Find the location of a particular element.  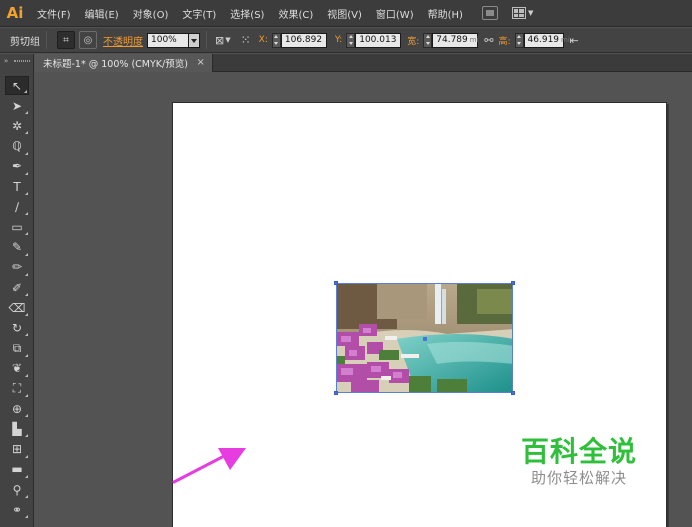

close-icon: × is located at coordinates (201, 62).